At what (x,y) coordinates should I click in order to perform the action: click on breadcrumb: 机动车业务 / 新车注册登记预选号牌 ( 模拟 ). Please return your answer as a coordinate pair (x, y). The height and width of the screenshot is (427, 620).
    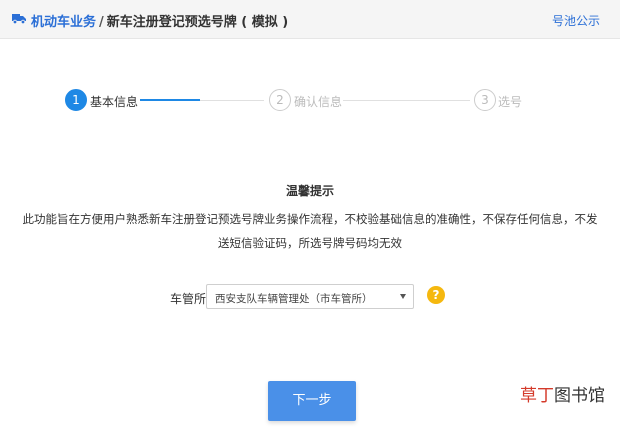
    Looking at the image, I should click on (159, 20).